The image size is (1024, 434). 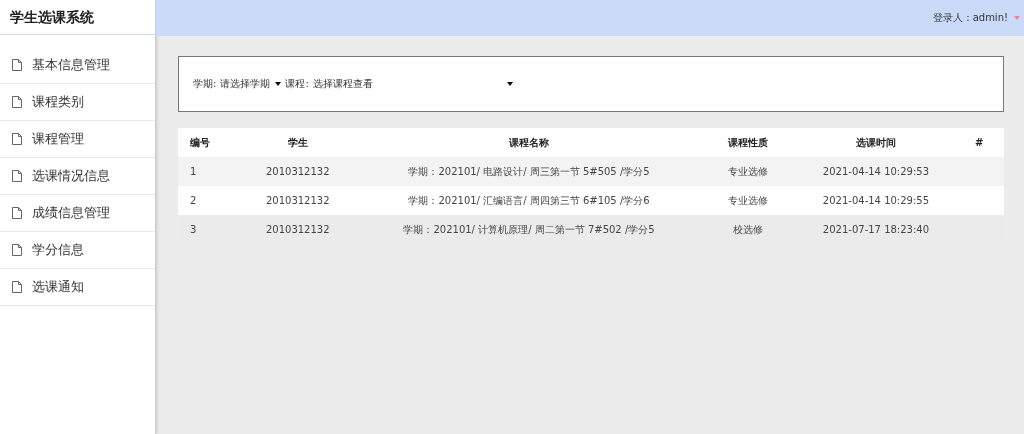 I want to click on table-cell: 学期：202101/ 汇编语言/ 周四第三节 6#105 /学分6, so click(x=529, y=200).